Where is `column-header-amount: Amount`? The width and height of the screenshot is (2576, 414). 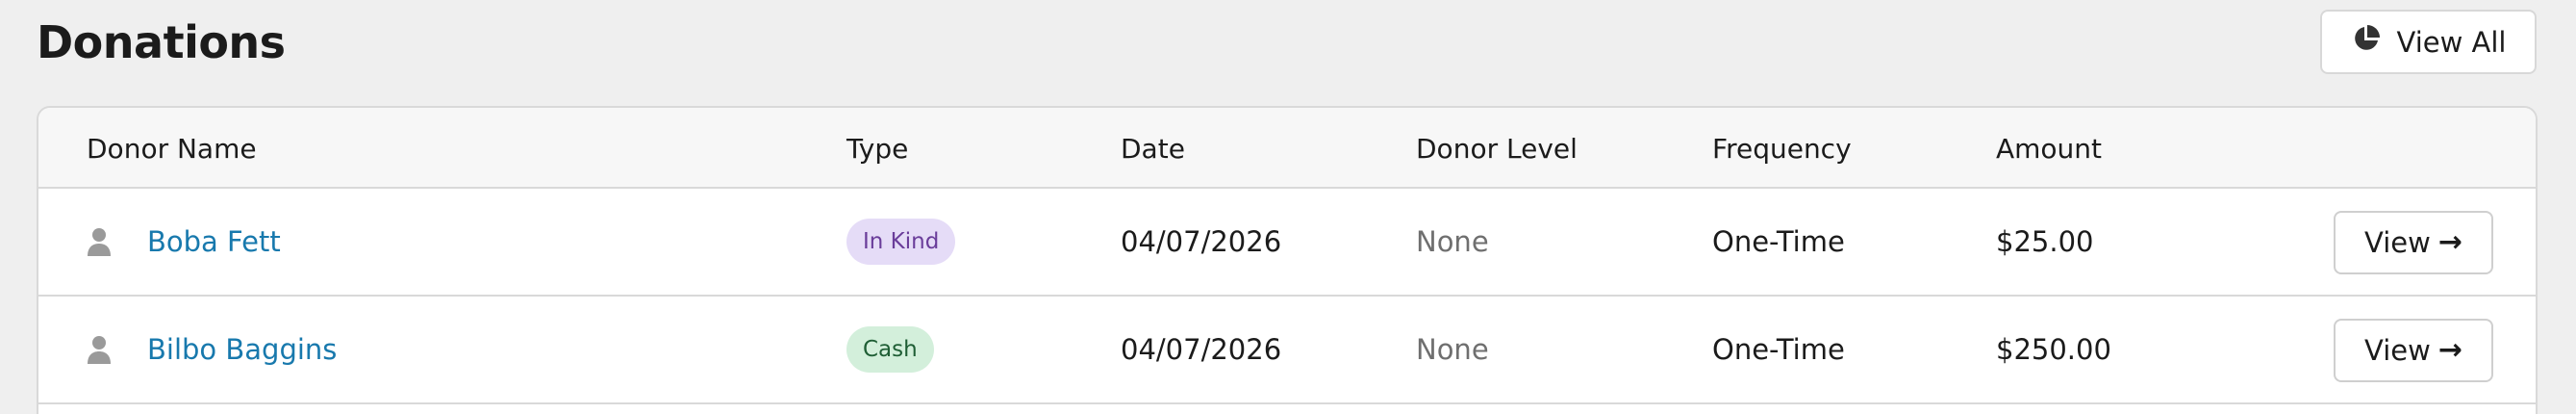 column-header-amount: Amount is located at coordinates (2049, 148).